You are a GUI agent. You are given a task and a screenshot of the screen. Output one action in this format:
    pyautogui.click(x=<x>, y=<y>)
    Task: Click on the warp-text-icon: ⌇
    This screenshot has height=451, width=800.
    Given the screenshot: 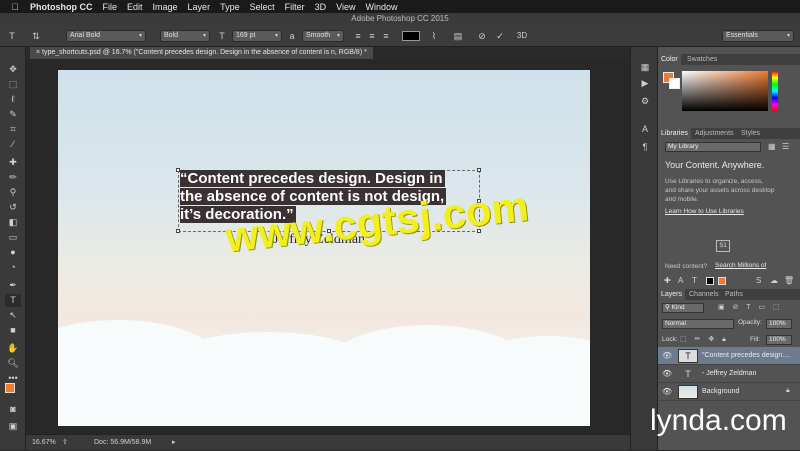 What is the action you would take?
    pyautogui.click(x=434, y=36)
    